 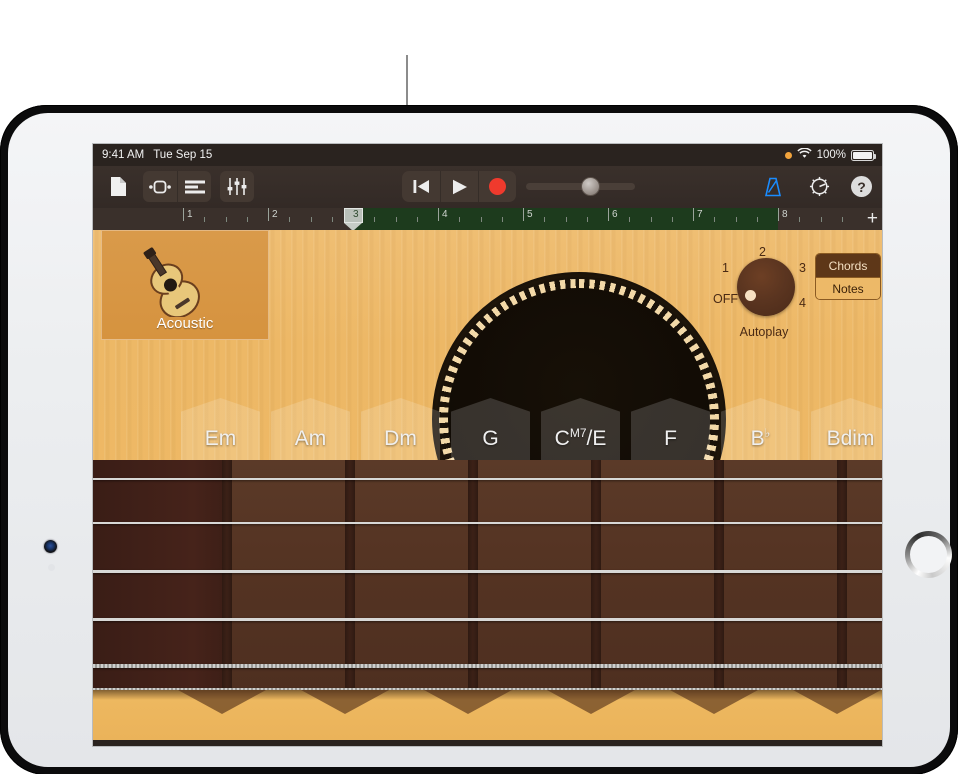 I want to click on notes-option: Notes, so click(x=848, y=288).